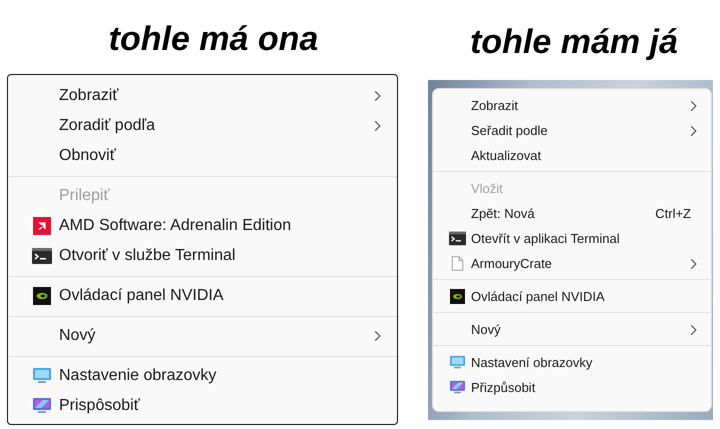  I want to click on menu-item: Obnoviť, so click(202, 156).